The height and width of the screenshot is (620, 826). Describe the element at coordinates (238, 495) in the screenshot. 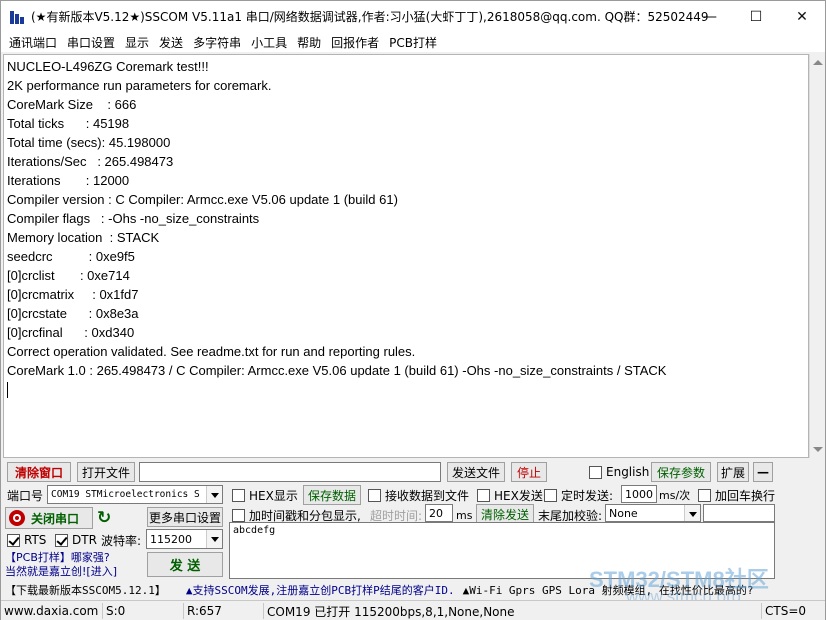

I see `hex-display-checkbox` at that location.